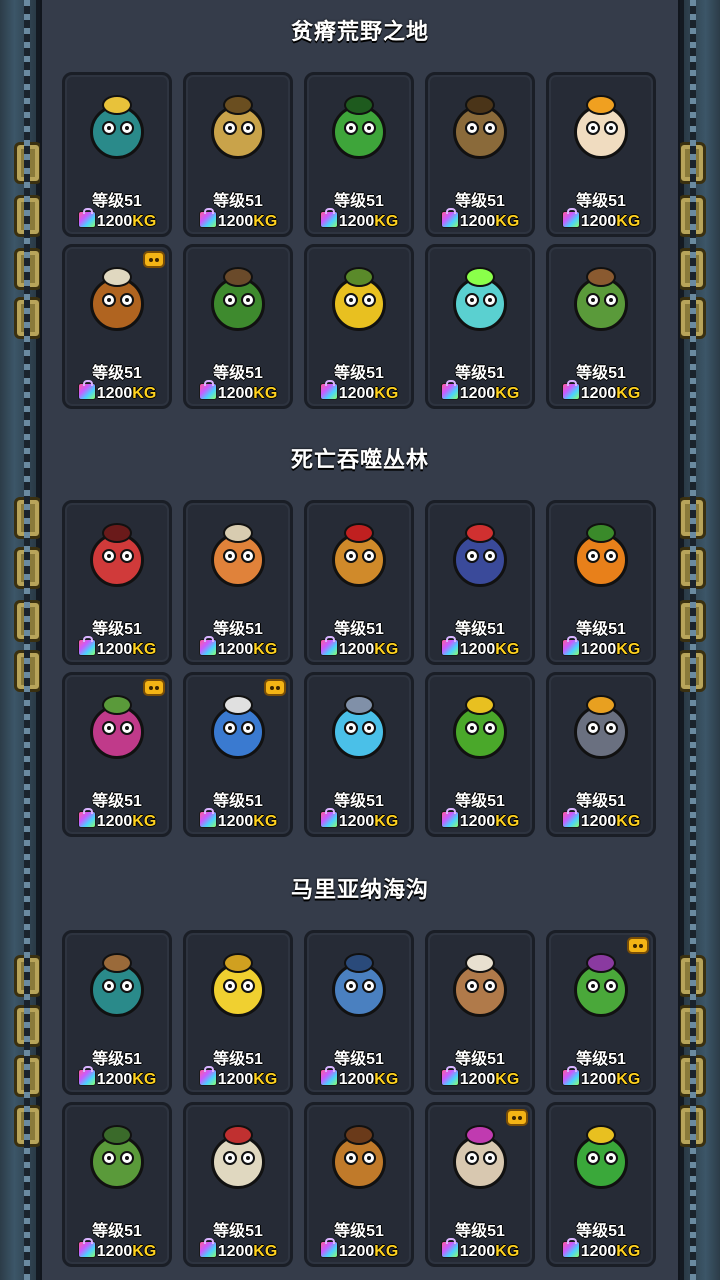 This screenshot has height=1280, width=720. I want to click on mushroom-llama-icon, so click(238, 558).